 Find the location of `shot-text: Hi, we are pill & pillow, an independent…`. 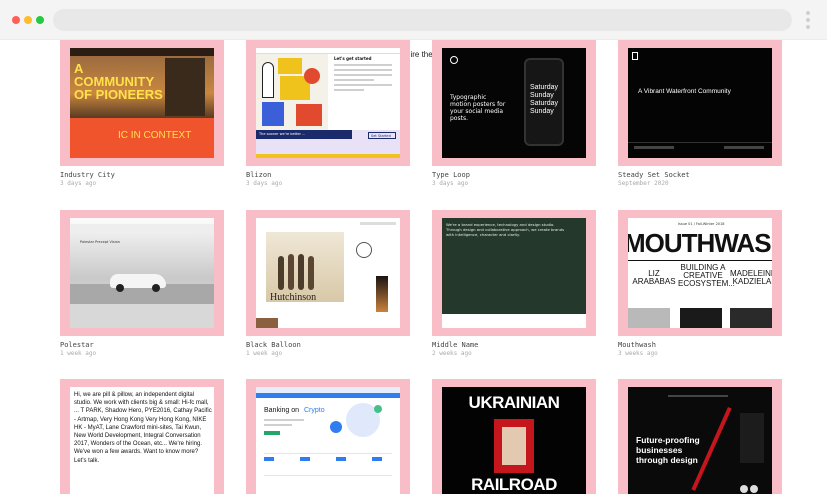

shot-text: Hi, we are pill & pillow, an independent… is located at coordinates (143, 428).